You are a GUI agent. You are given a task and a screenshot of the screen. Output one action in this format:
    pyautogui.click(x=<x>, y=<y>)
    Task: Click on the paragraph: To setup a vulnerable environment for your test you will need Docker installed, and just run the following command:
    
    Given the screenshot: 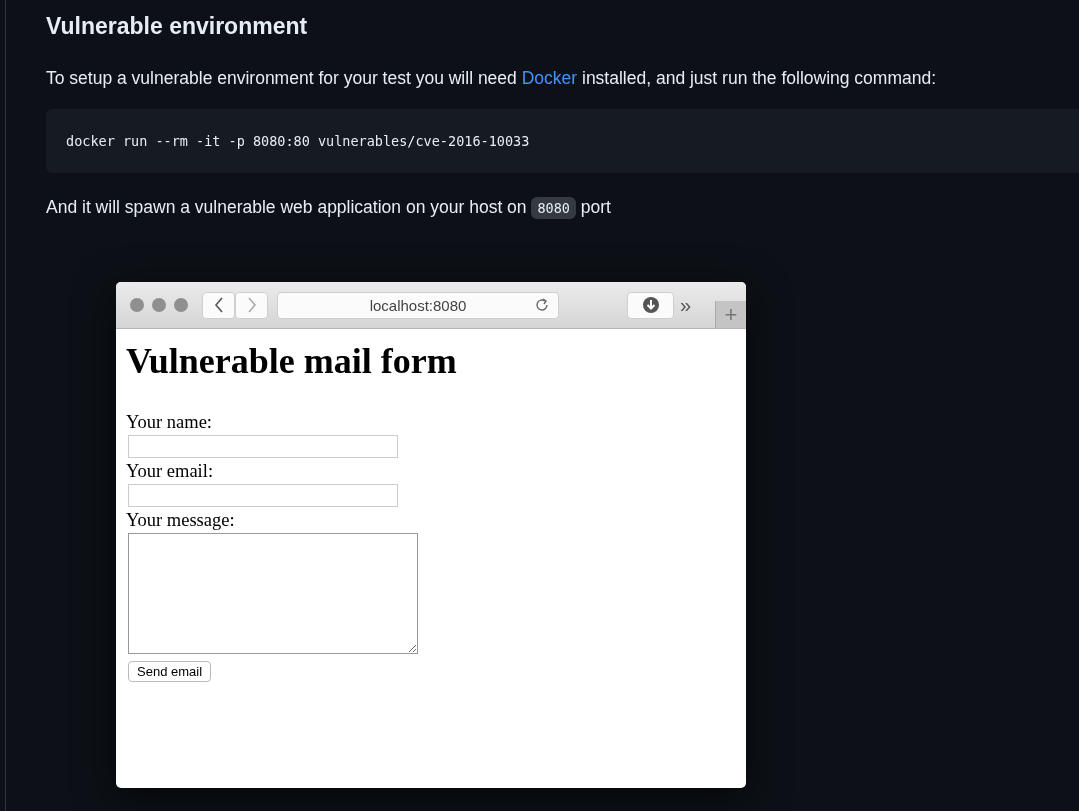 What is the action you would take?
    pyautogui.click(x=492, y=78)
    